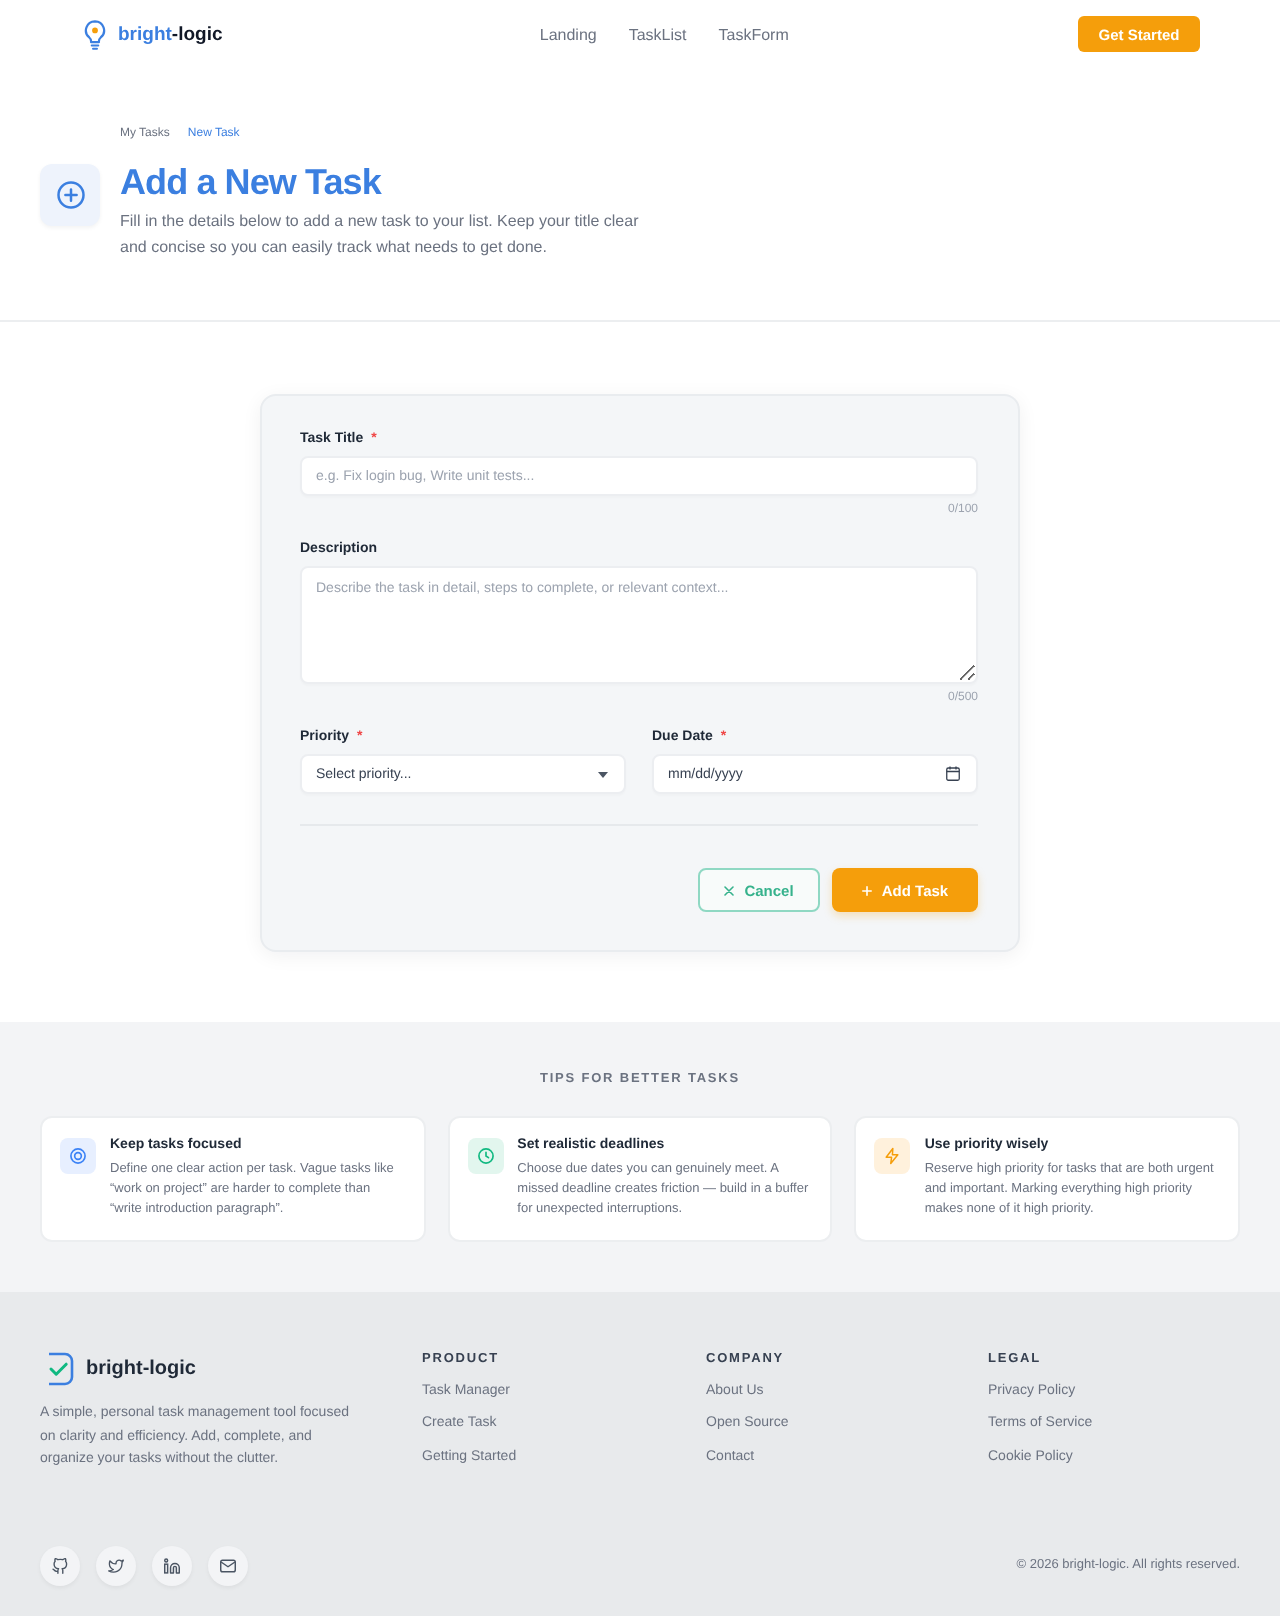 This screenshot has width=1280, height=1616. I want to click on x-icon, so click(729, 890).